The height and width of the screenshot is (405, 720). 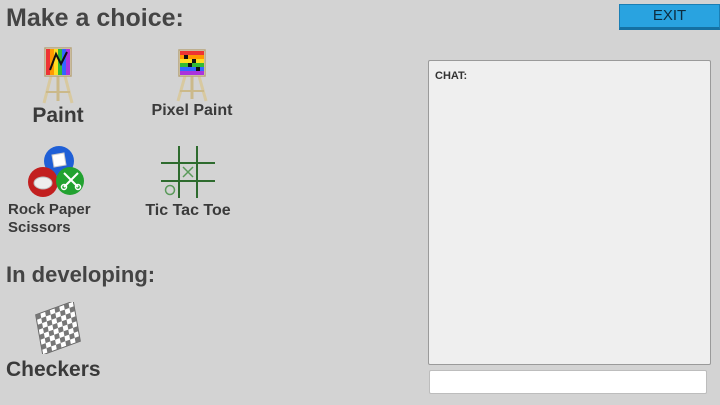 I want to click on game-label: Pixel Paint, so click(x=192, y=110).